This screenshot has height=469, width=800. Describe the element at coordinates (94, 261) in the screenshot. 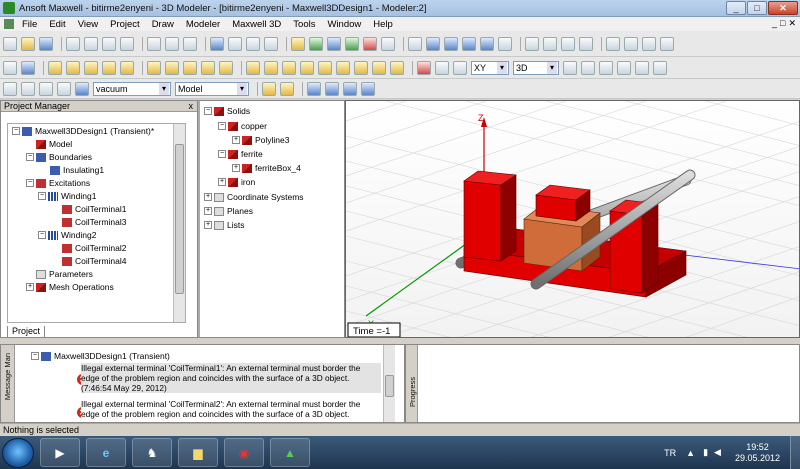

I see `tree-item-coilterminal4: CoilTerminal4` at that location.